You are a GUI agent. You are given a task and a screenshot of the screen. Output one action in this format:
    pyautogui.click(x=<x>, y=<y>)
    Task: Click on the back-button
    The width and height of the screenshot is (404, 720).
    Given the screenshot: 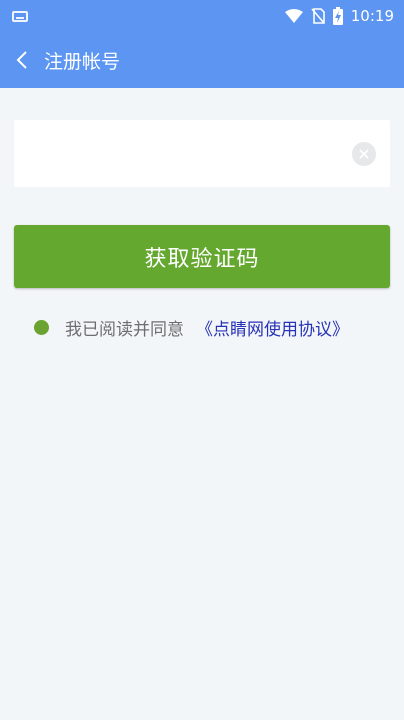 What is the action you would take?
    pyautogui.click(x=22, y=60)
    